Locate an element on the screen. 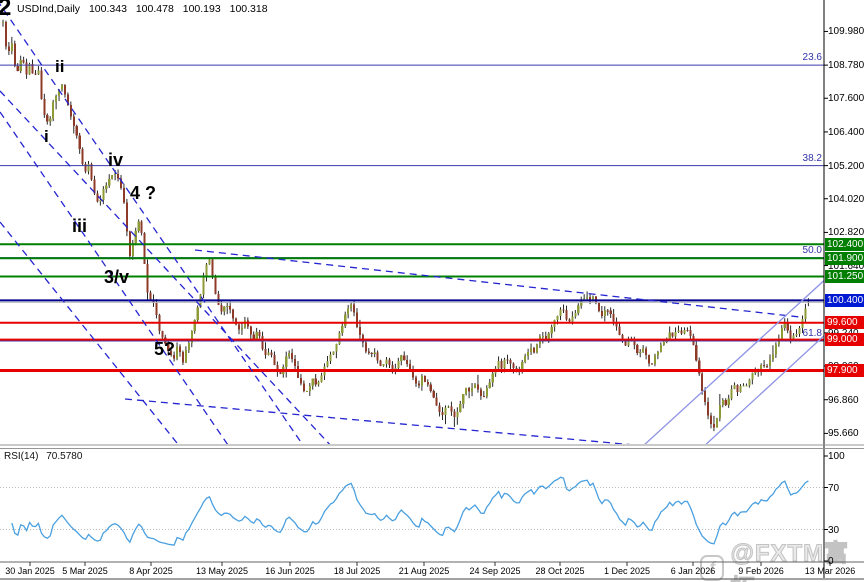 Image resolution: width=864 pixels, height=582 pixels. rsi-tick-100: 100 is located at coordinates (836, 456).